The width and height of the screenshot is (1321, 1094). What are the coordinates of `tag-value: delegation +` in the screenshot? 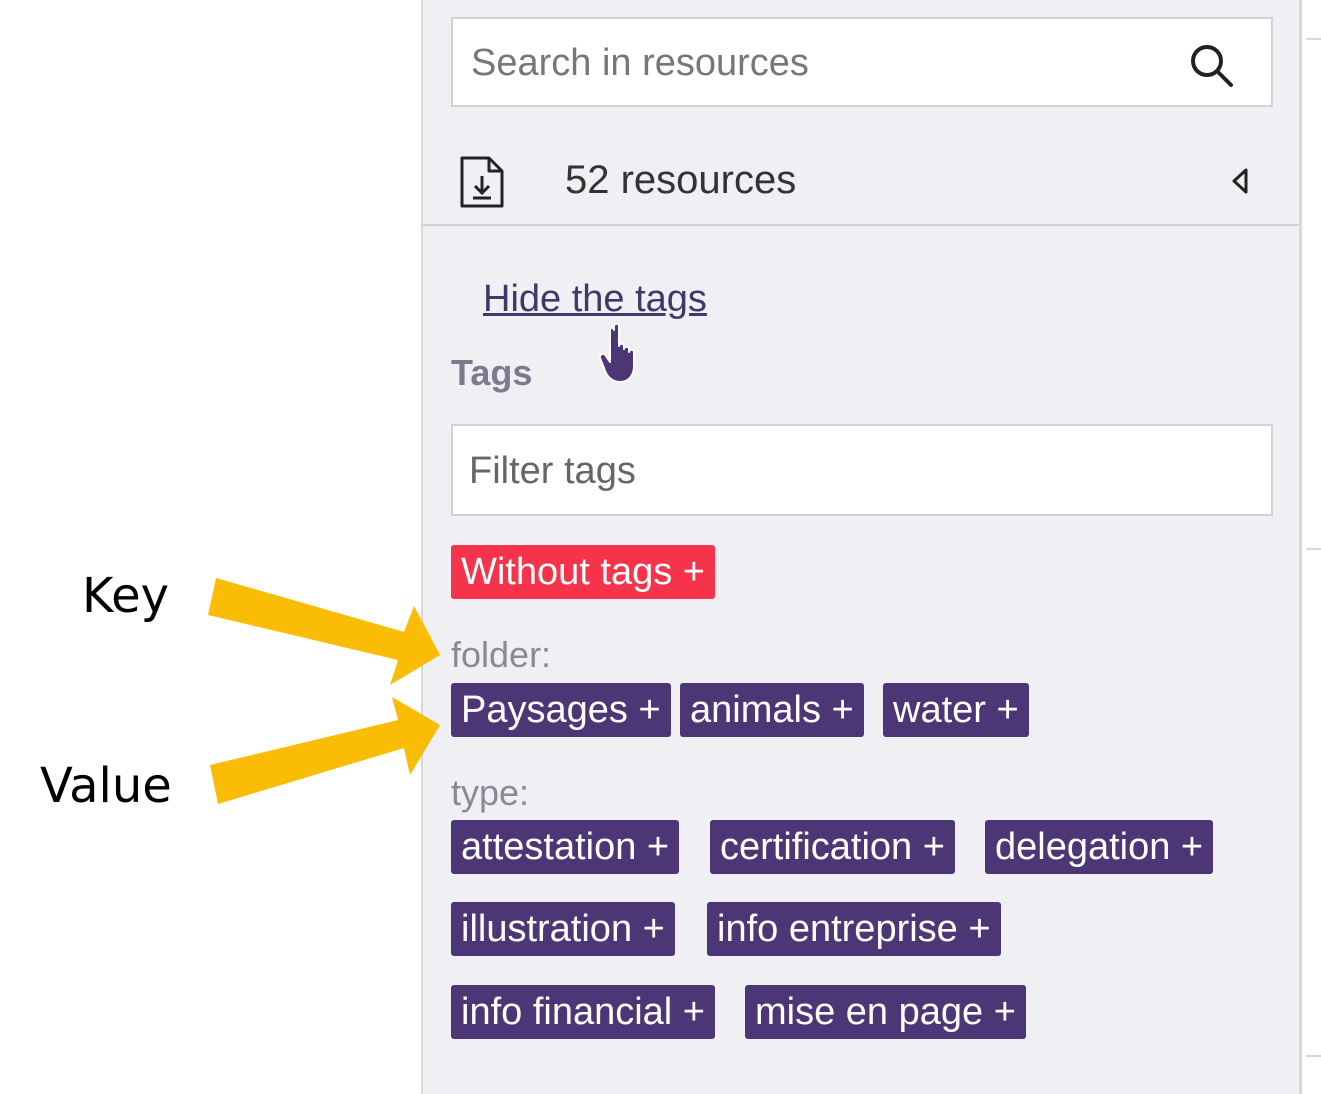 It's located at (1099, 847).